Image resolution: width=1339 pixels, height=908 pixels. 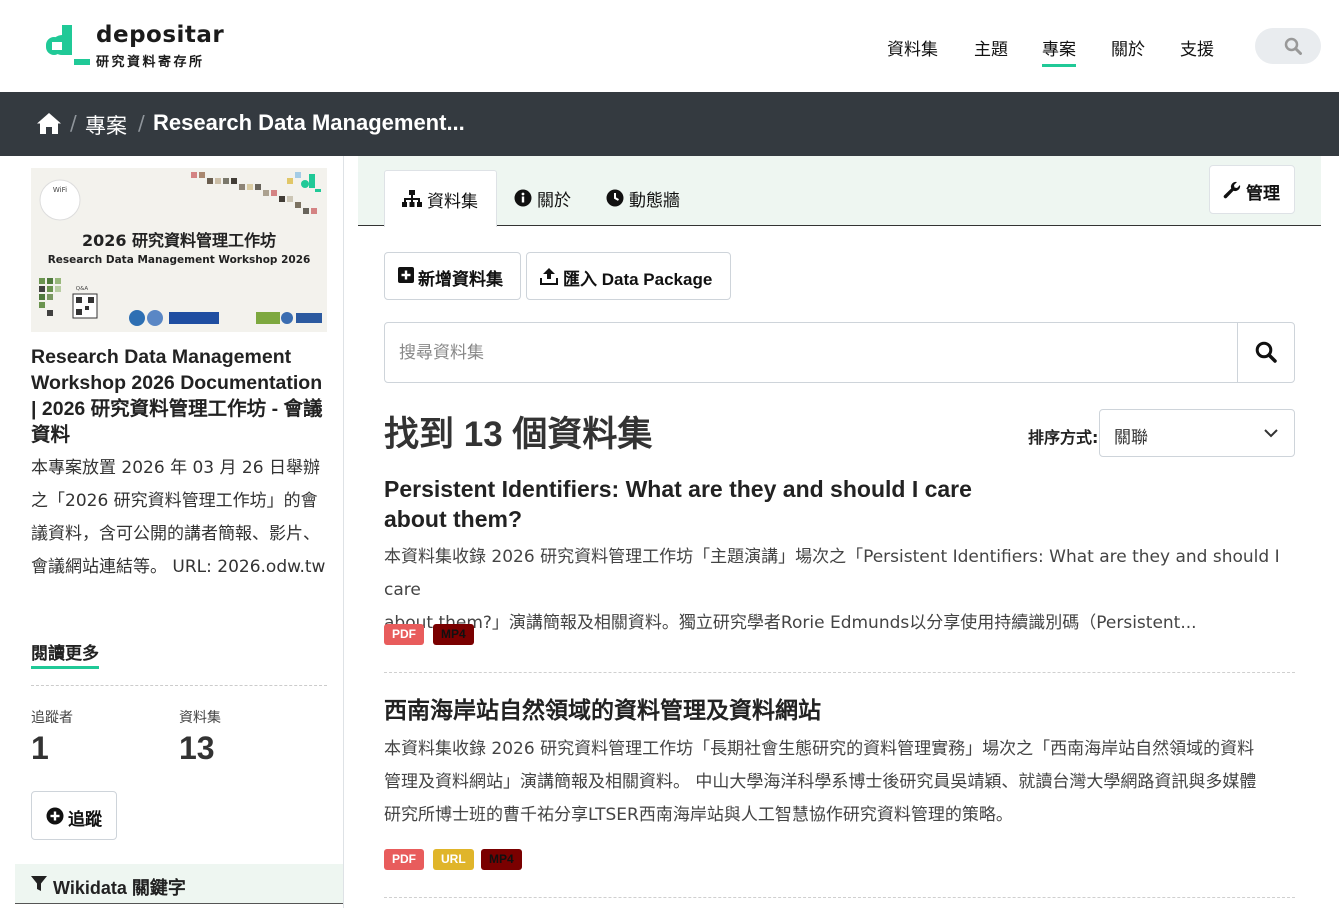 I want to click on tab-datasets-label: 資料集, so click(x=452, y=202).